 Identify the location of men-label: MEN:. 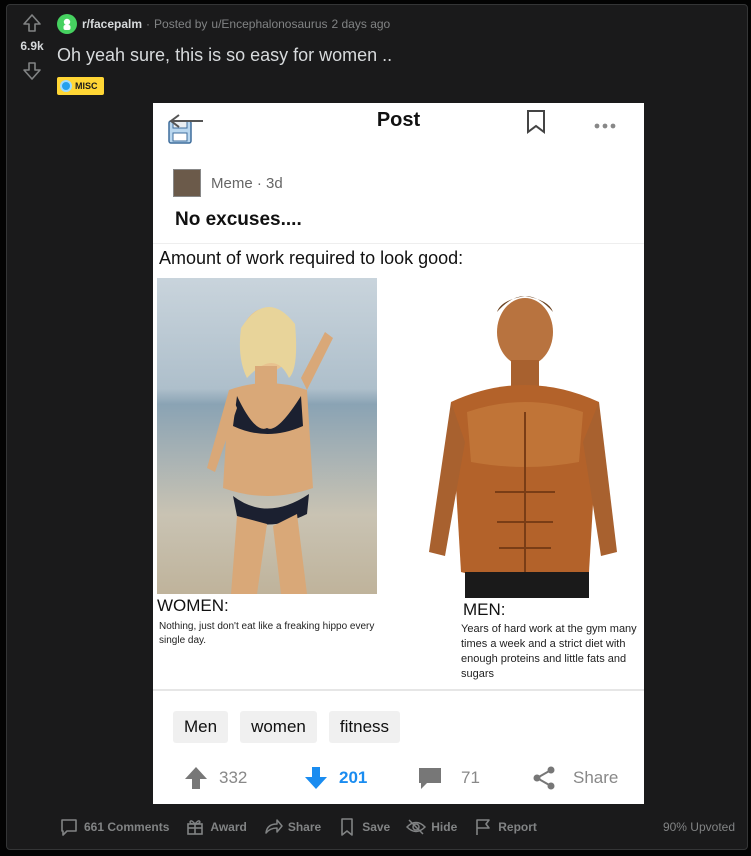
(484, 609).